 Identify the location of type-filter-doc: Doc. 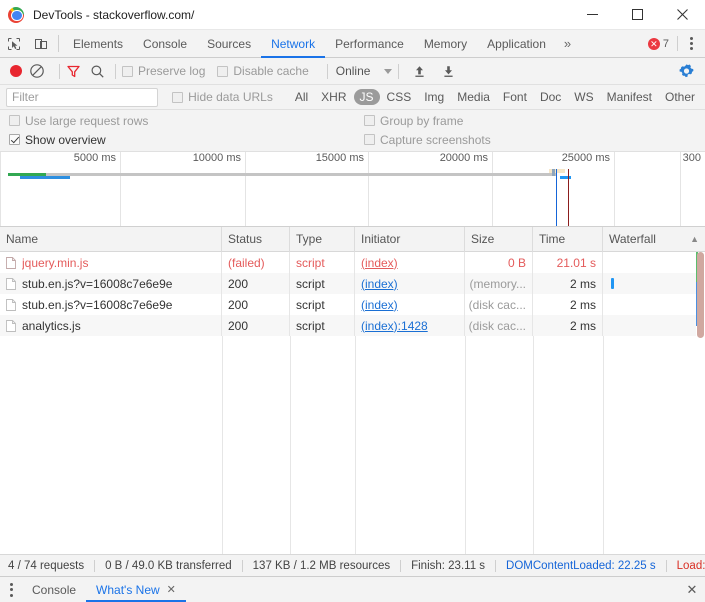
(550, 97).